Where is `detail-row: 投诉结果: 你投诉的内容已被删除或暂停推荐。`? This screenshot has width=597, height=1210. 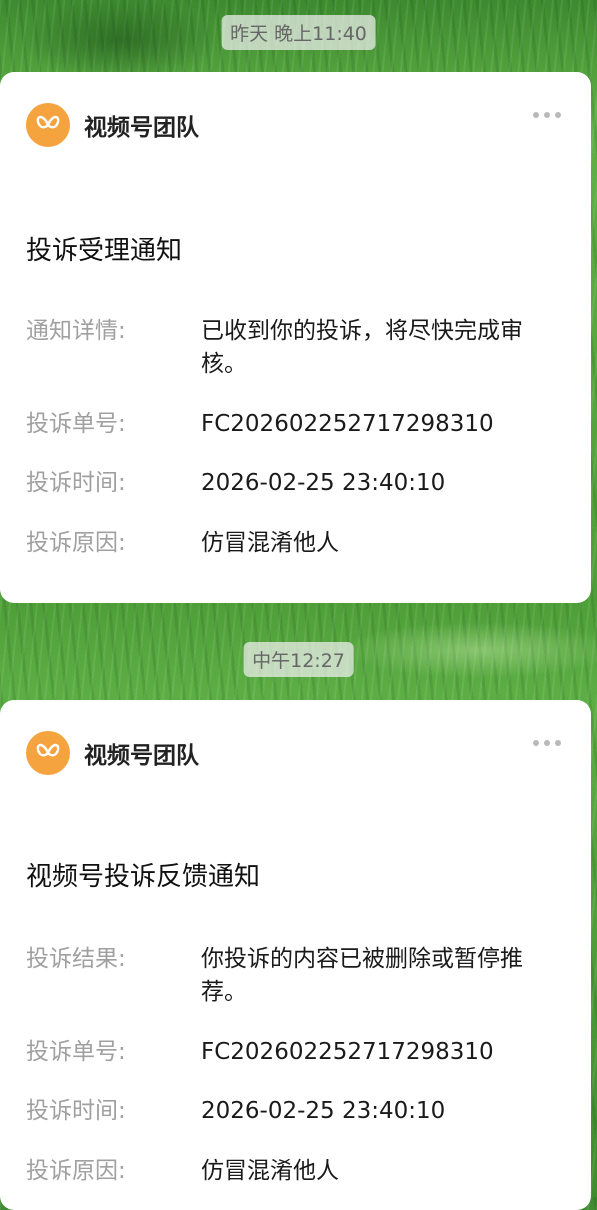
detail-row: 投诉结果: 你投诉的内容已被删除或暂停推荐。 is located at coordinates (296, 976).